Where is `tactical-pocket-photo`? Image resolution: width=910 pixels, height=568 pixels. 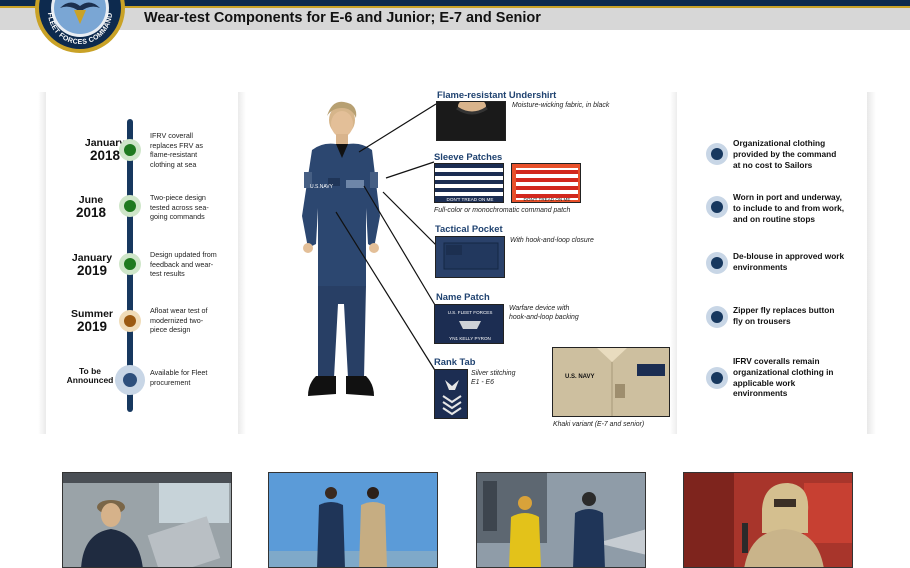
tactical-pocket-photo is located at coordinates (470, 257).